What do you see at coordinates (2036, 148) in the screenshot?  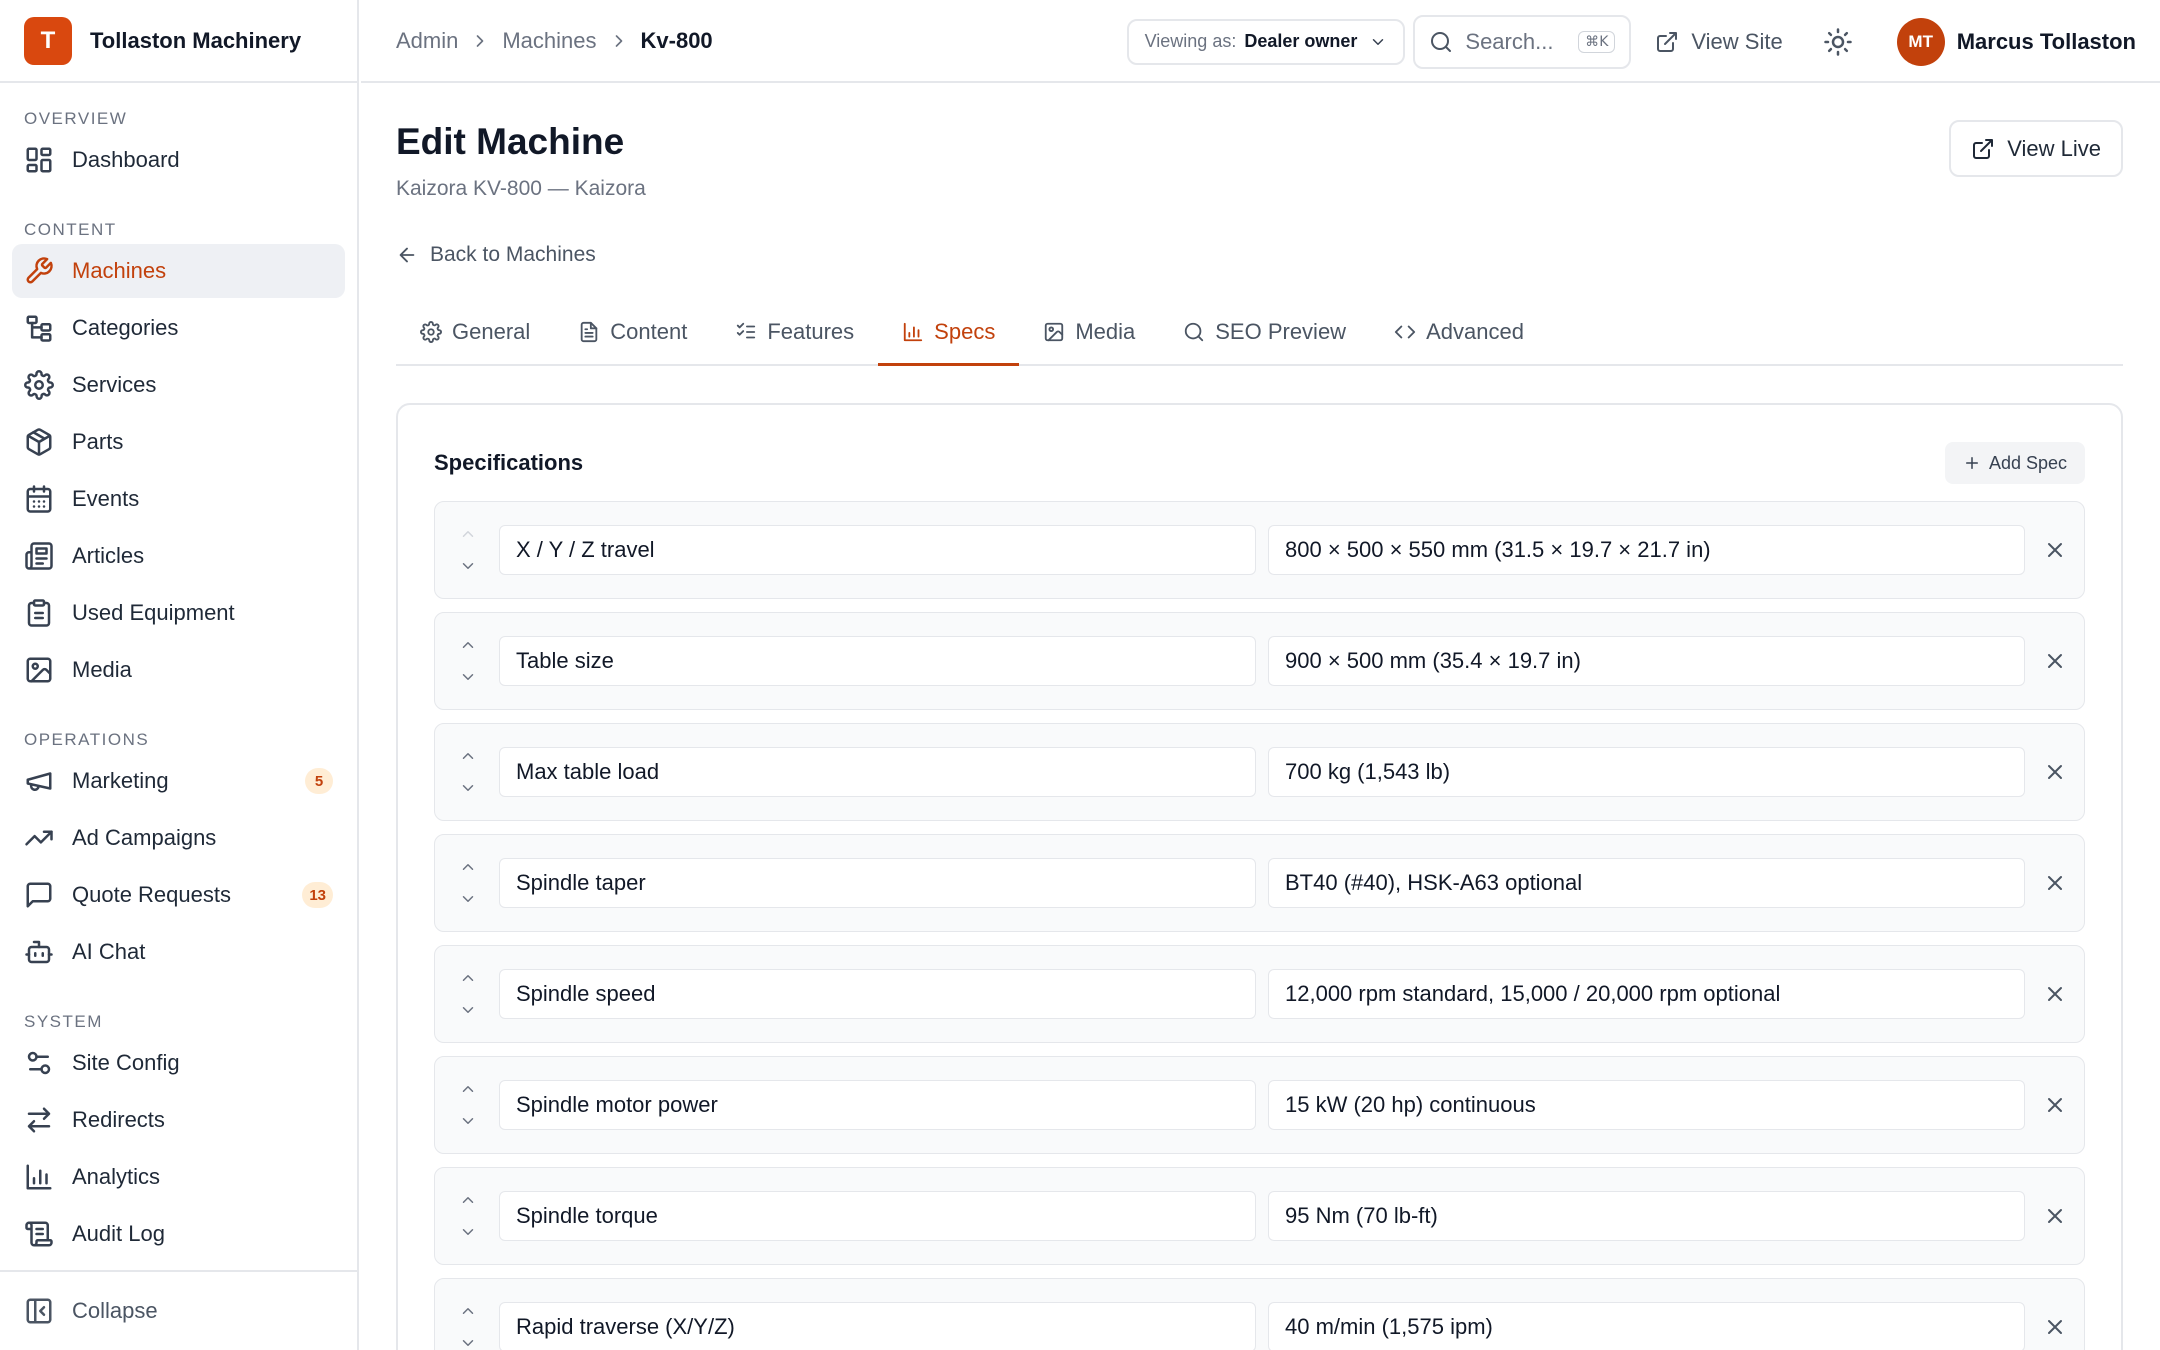 I see `view-live-button: View Live` at bounding box center [2036, 148].